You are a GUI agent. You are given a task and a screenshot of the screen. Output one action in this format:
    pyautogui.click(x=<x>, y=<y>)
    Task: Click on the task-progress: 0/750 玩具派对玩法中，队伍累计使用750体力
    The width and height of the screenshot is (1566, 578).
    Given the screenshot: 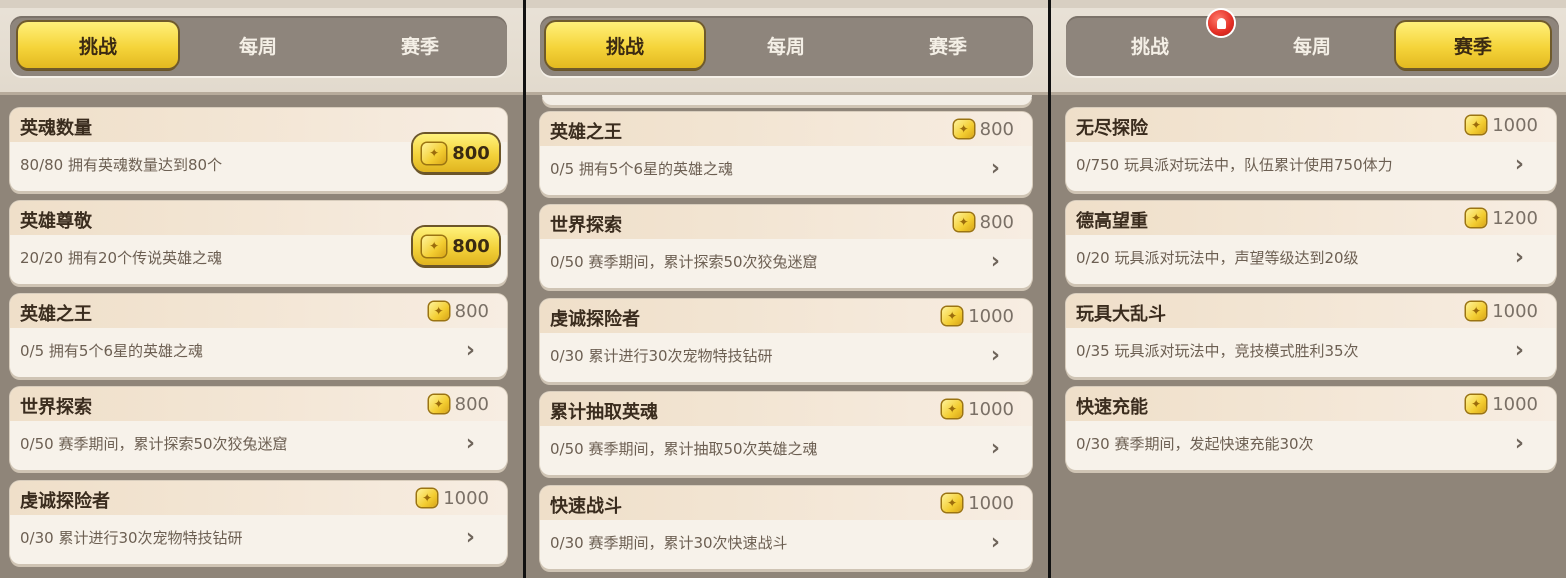 What is the action you would take?
    pyautogui.click(x=1234, y=165)
    